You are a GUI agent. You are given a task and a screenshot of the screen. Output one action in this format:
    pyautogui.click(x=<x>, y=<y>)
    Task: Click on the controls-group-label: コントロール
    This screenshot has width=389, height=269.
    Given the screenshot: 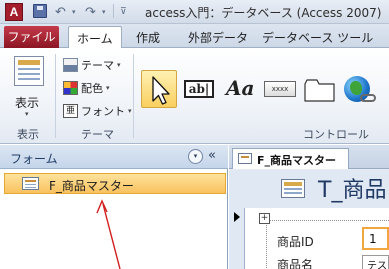 What is the action you would take?
    pyautogui.click(x=336, y=134)
    